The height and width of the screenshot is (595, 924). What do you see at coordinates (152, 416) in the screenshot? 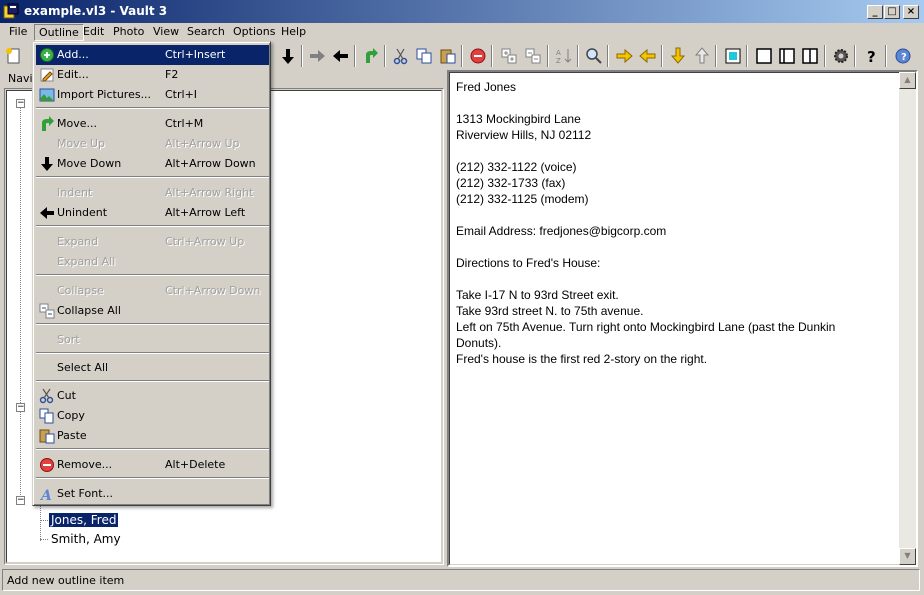
I see `menu-item-copy: Copy` at bounding box center [152, 416].